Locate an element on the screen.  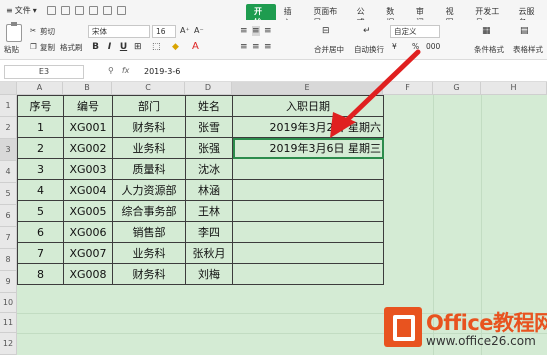
annotation-arrow is located at coordinates (375, 93).